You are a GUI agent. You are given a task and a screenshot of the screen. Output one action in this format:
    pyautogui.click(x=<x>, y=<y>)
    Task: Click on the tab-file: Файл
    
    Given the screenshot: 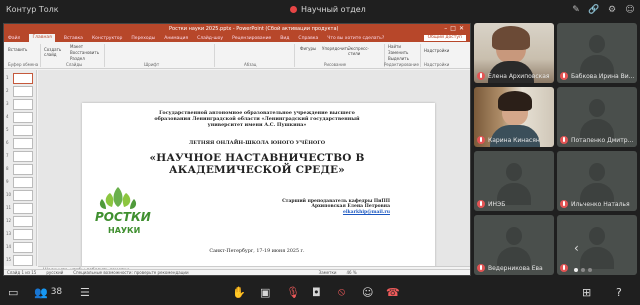 What is the action you would take?
    pyautogui.click(x=14, y=38)
    